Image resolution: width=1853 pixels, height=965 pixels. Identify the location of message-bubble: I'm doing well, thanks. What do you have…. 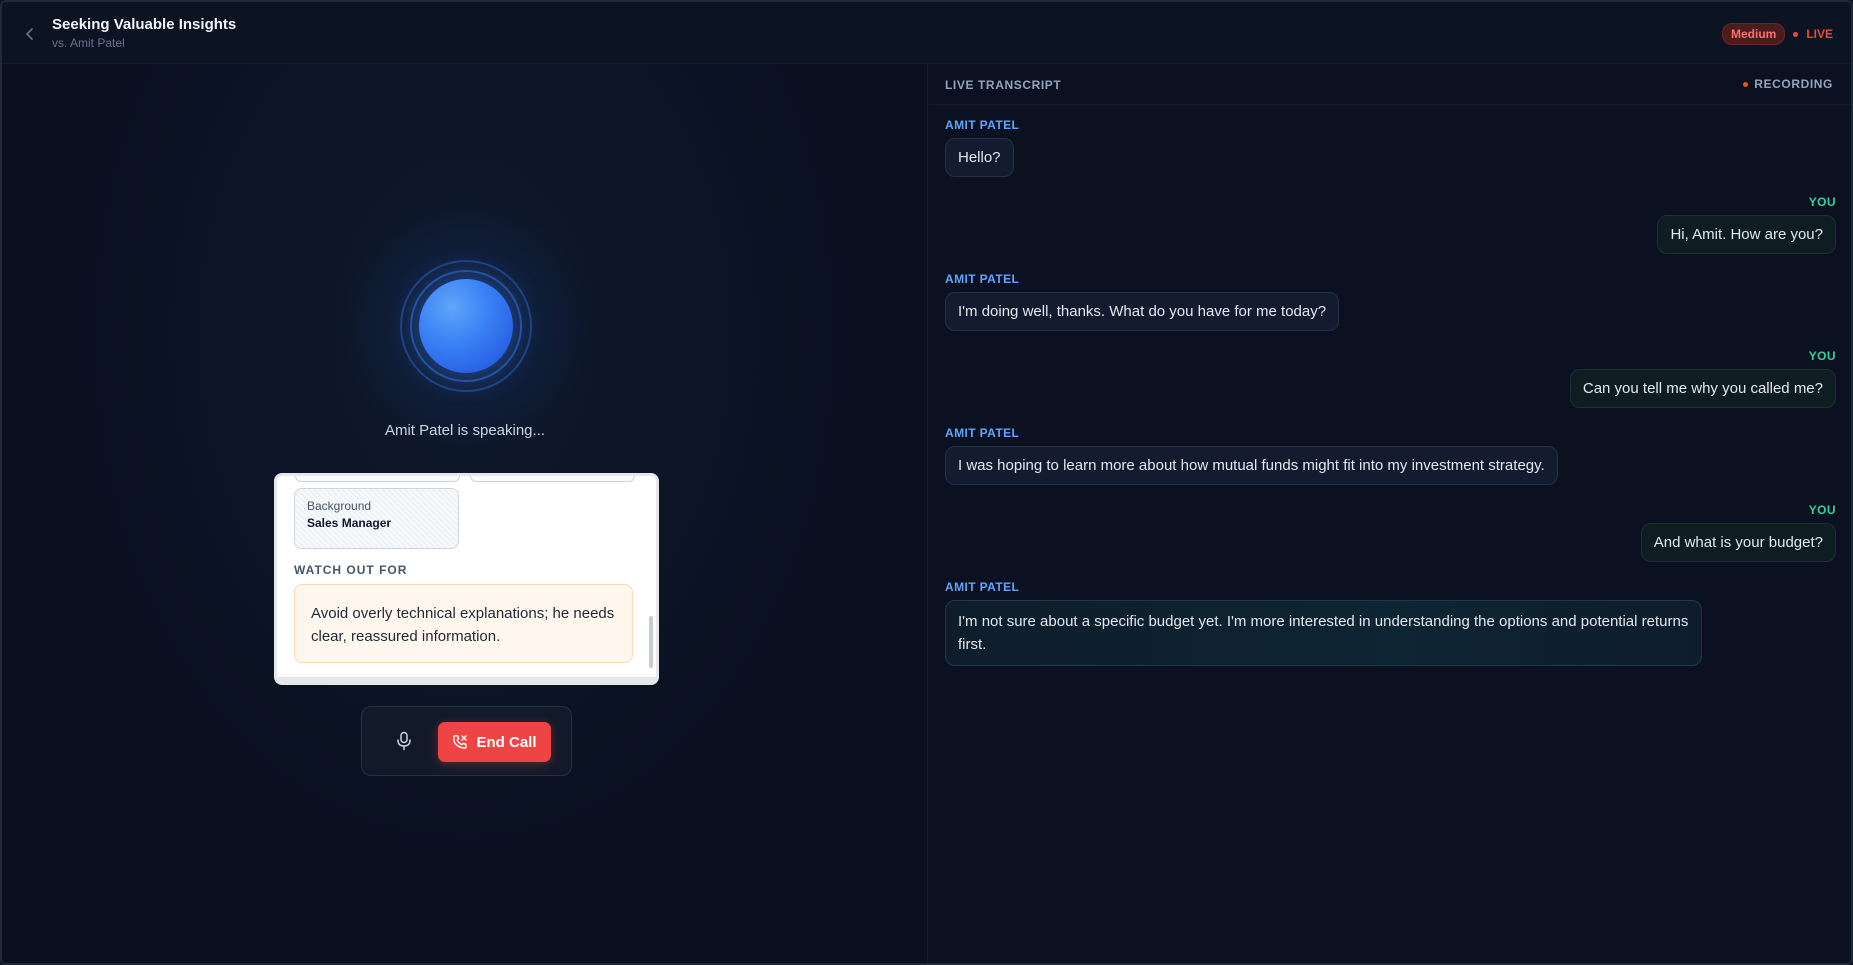
(1142, 311).